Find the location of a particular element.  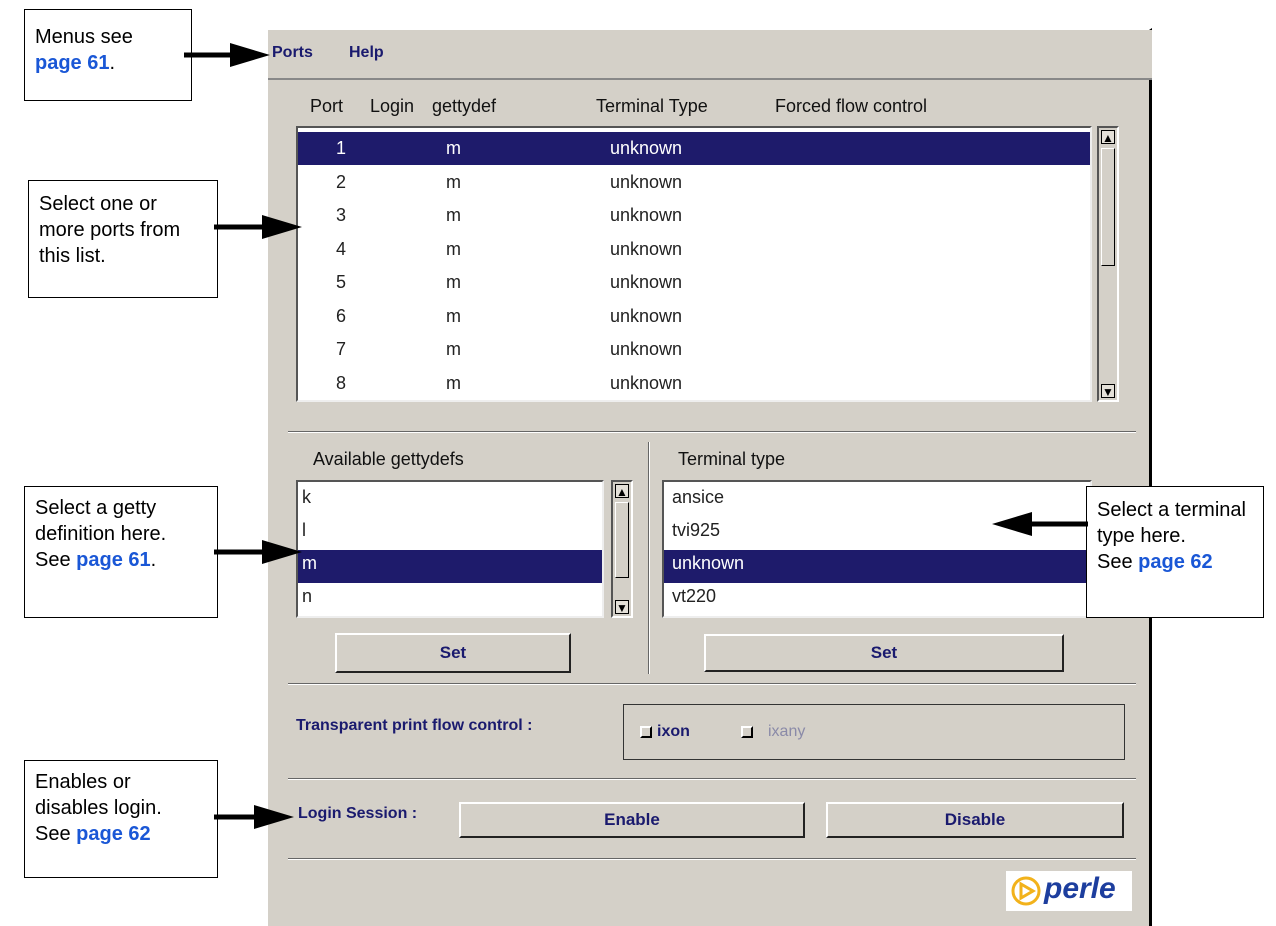

port-row-port: 7 is located at coordinates (341, 349).